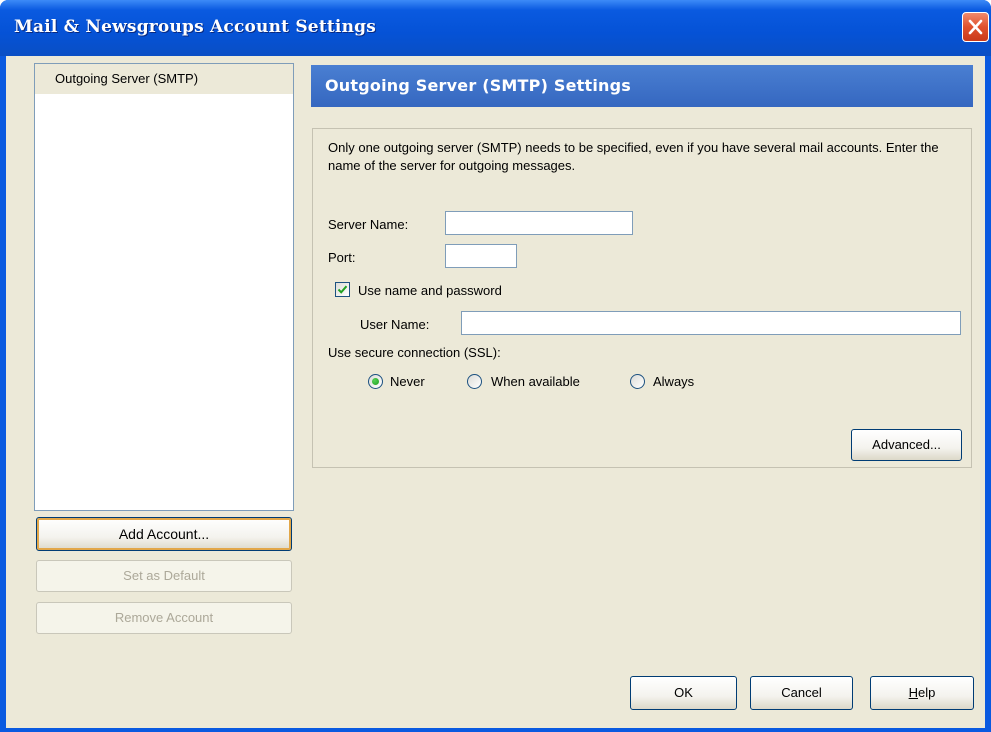 This screenshot has height=732, width=991. What do you see at coordinates (395, 324) in the screenshot?
I see `user-name-label: User Name:` at bounding box center [395, 324].